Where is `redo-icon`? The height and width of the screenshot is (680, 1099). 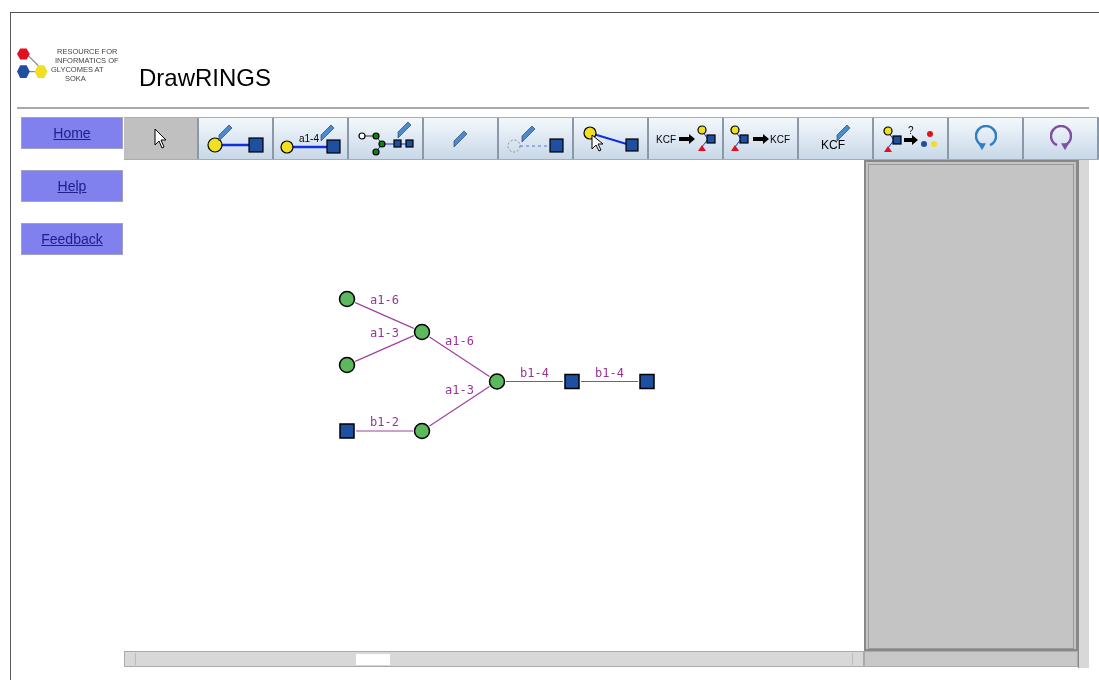
redo-icon is located at coordinates (1060, 138).